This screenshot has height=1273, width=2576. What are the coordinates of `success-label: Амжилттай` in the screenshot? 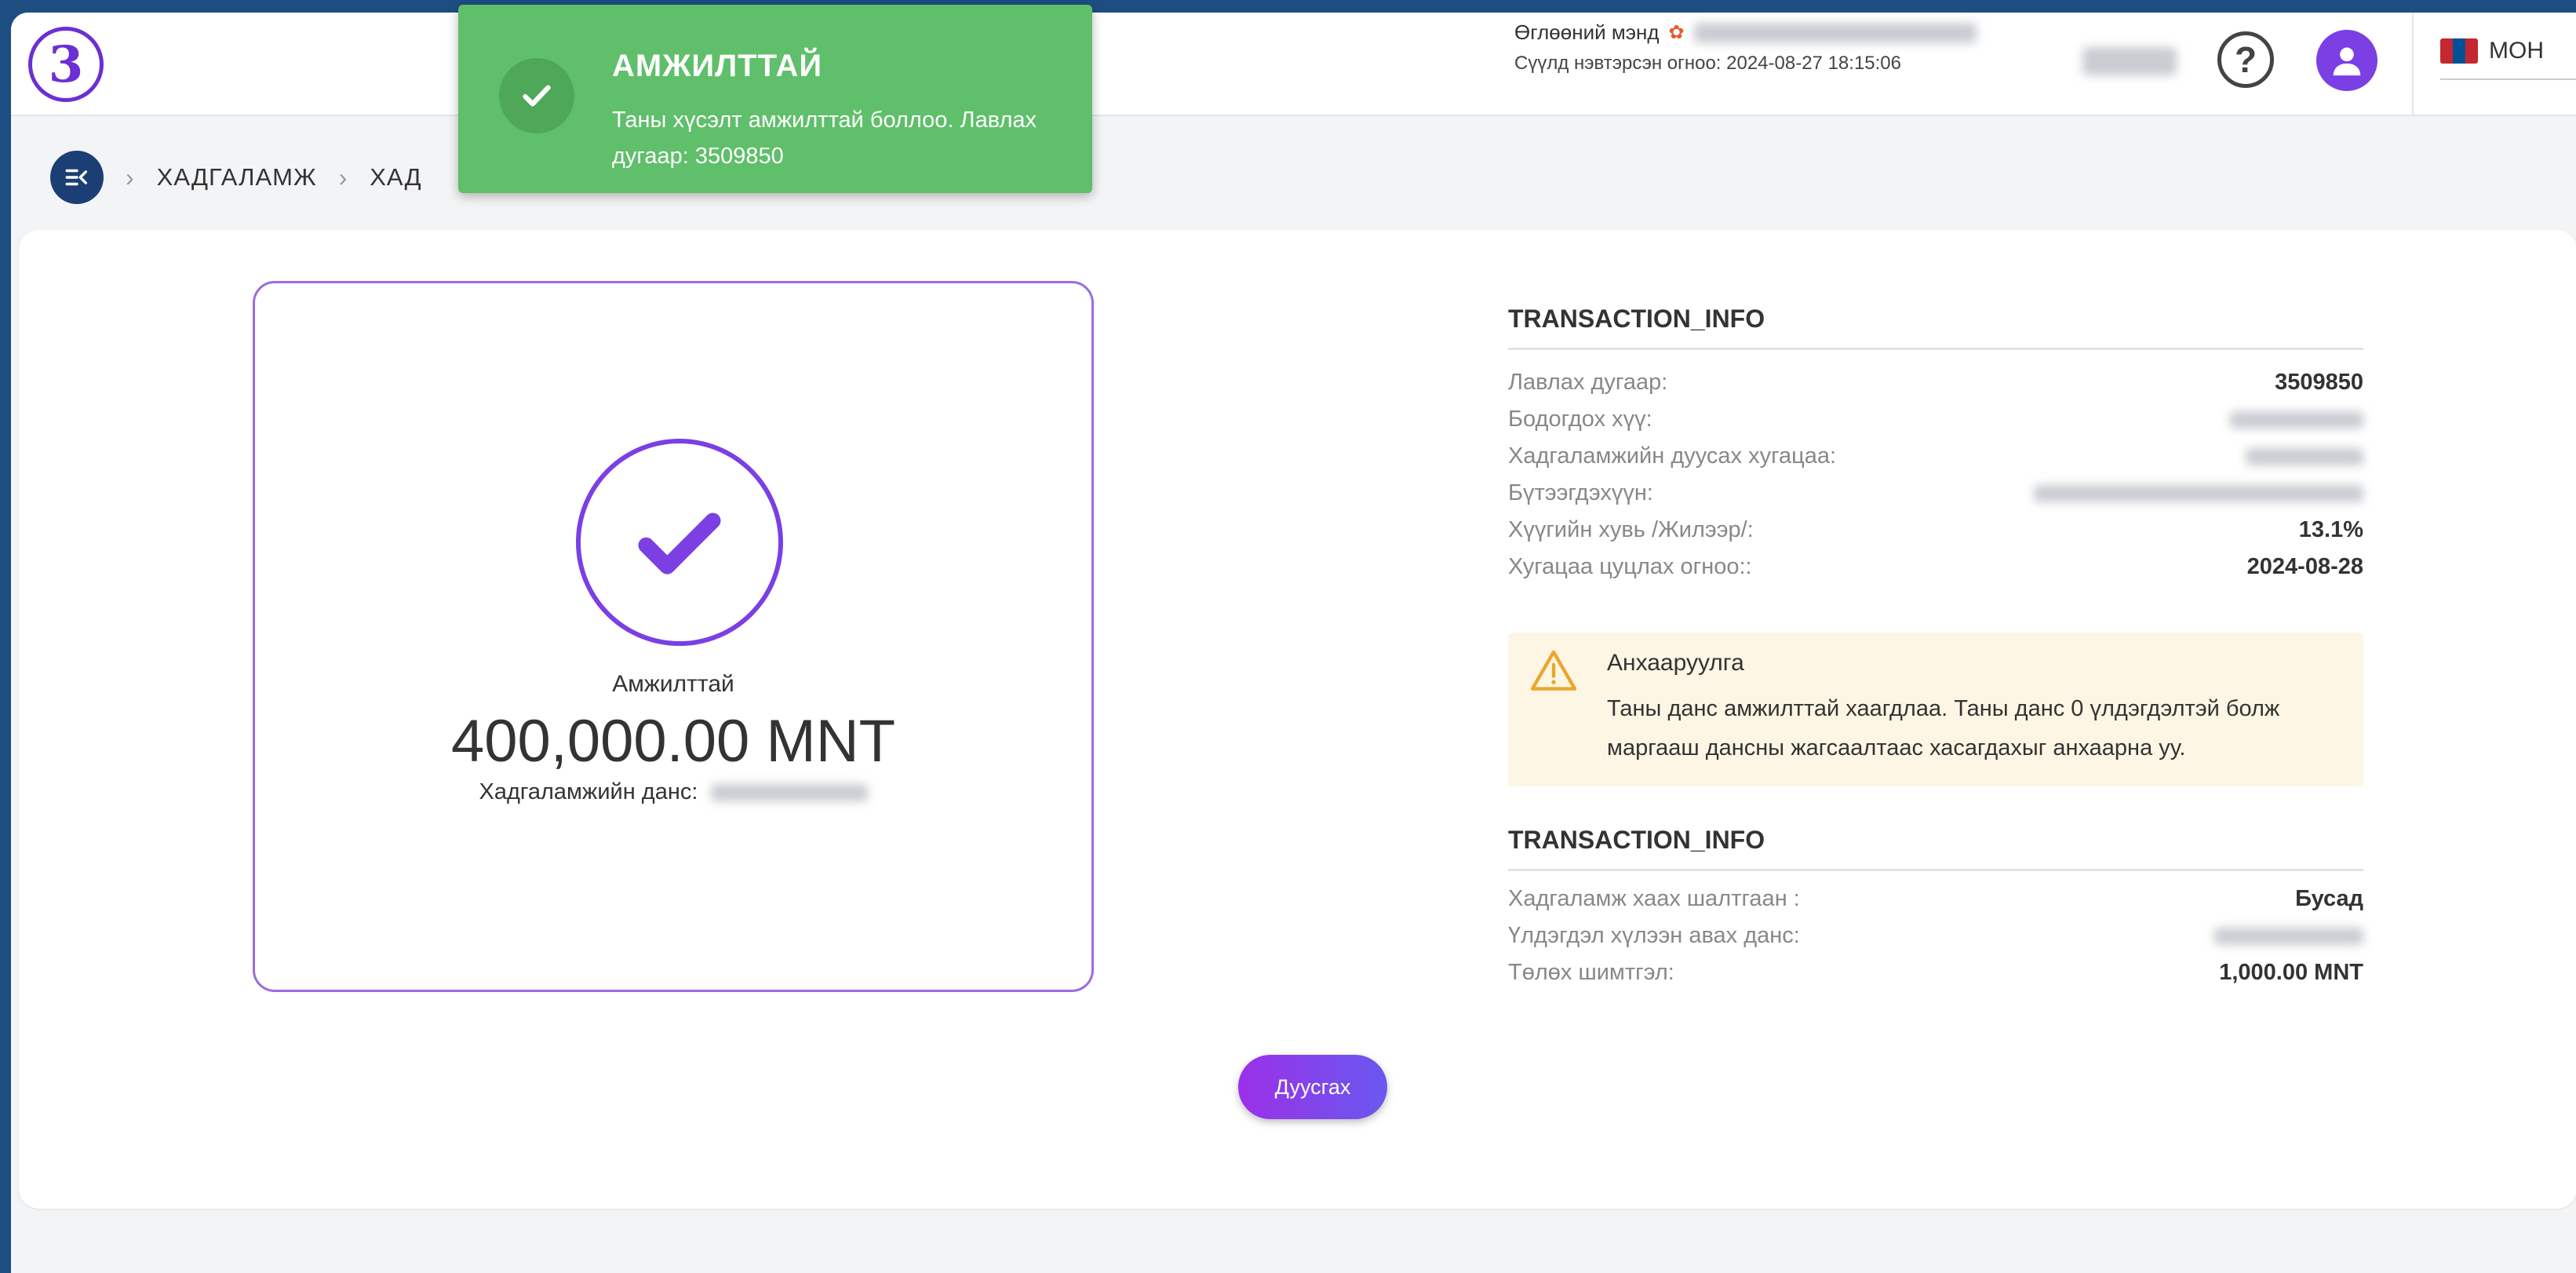 It's located at (673, 684).